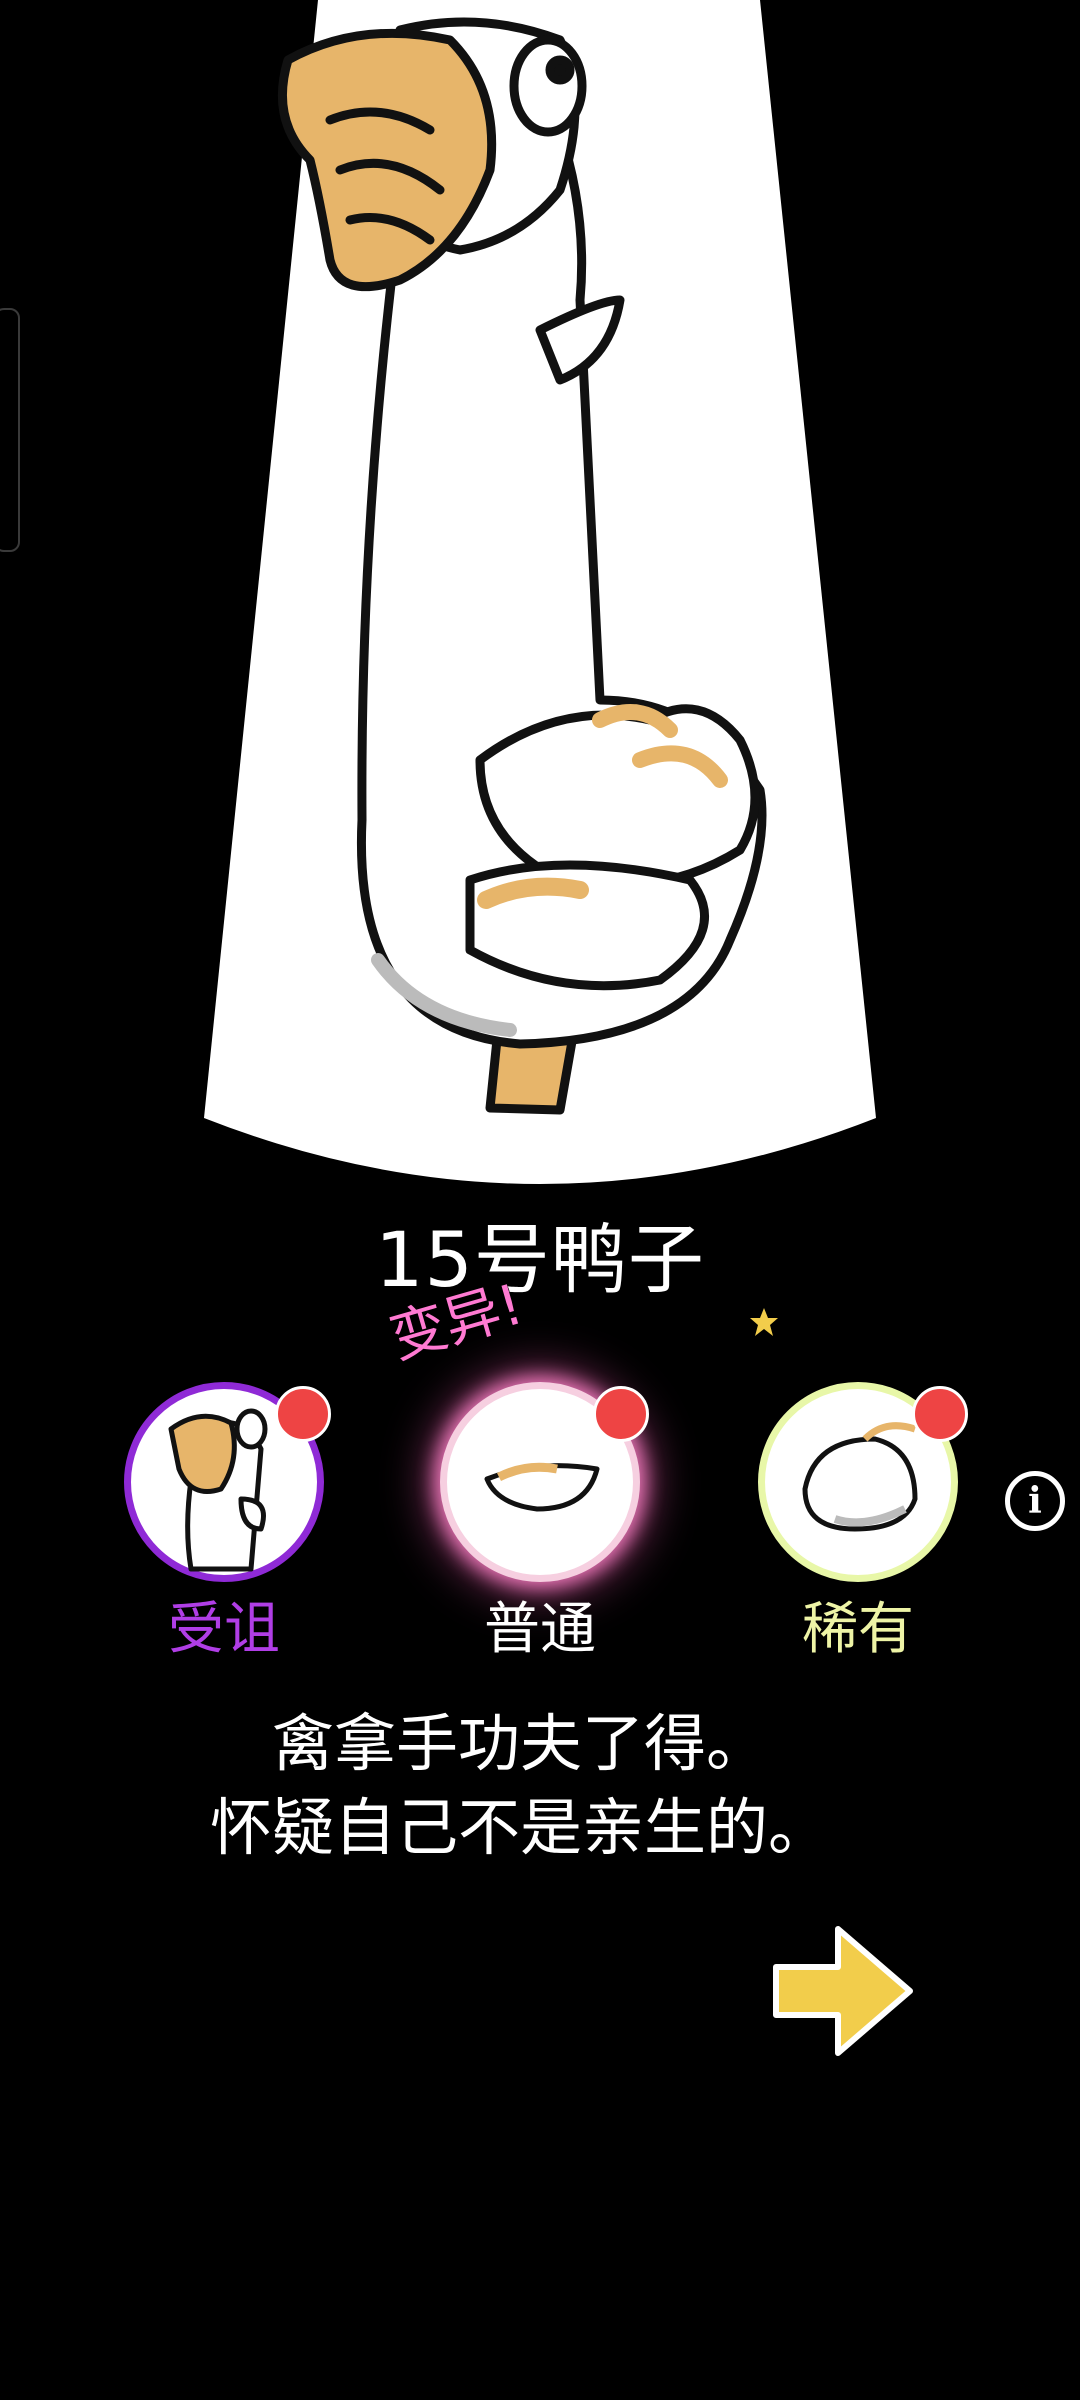 The width and height of the screenshot is (1080, 2400). I want to click on duck-description-line1: 禽拿手功夫了得。, so click(519, 1743).